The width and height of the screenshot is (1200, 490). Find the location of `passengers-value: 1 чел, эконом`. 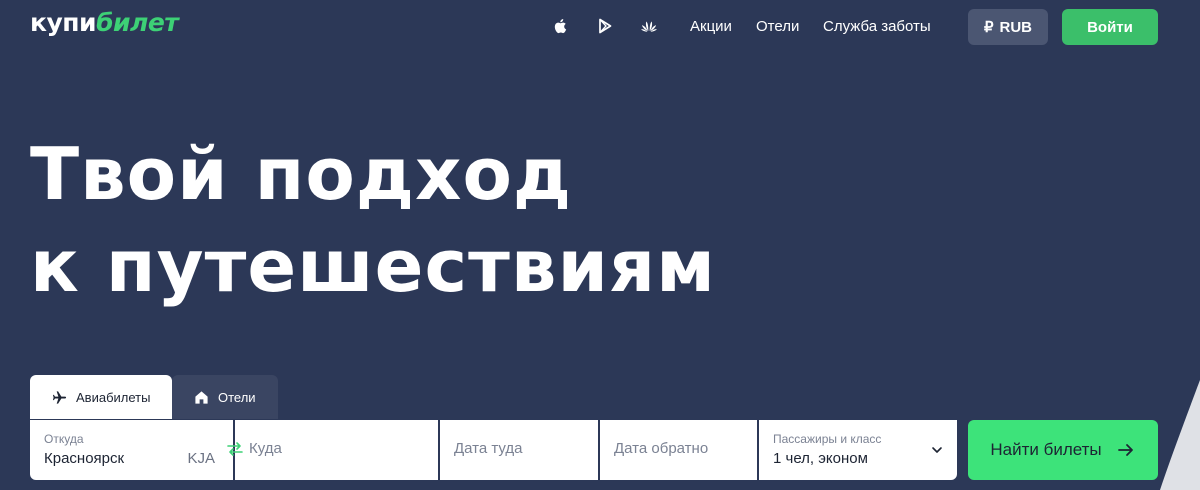

passengers-value: 1 чел, эконом is located at coordinates (820, 458).